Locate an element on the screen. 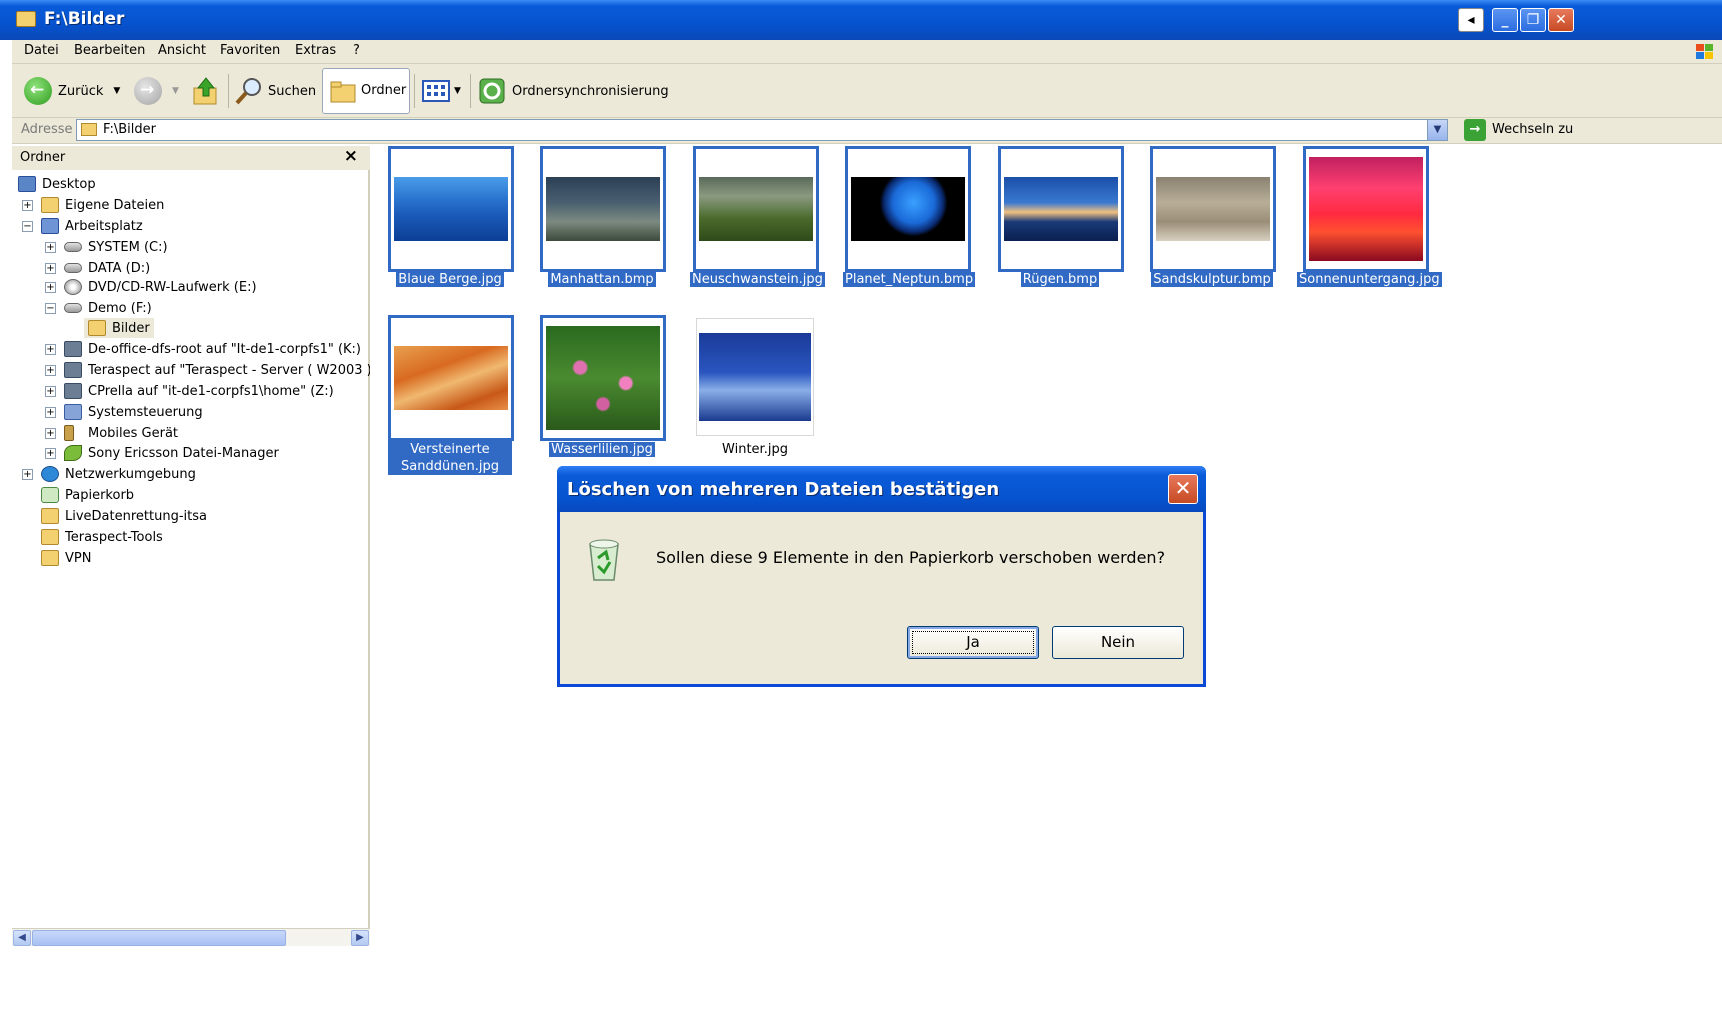 The image size is (1722, 1033). tree-item-desktop: Desktop is located at coordinates (57, 184).